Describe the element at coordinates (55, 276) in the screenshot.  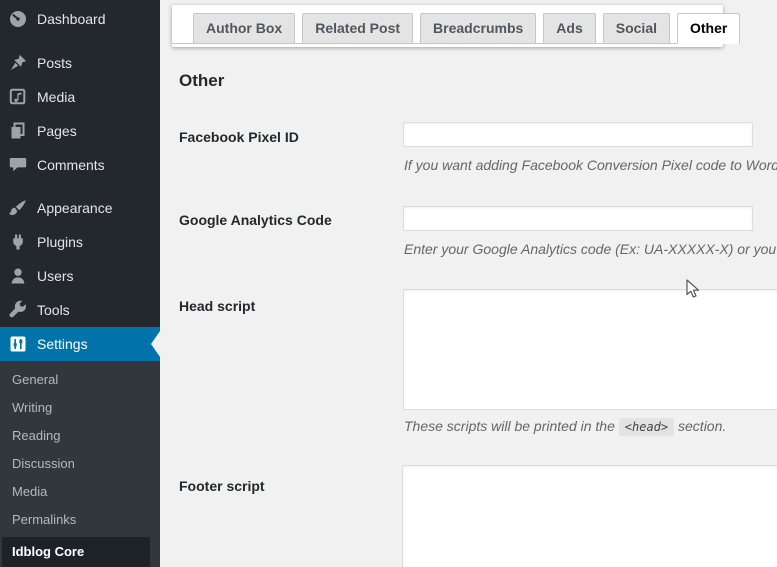
I see `sidebar-item-label: Users` at that location.